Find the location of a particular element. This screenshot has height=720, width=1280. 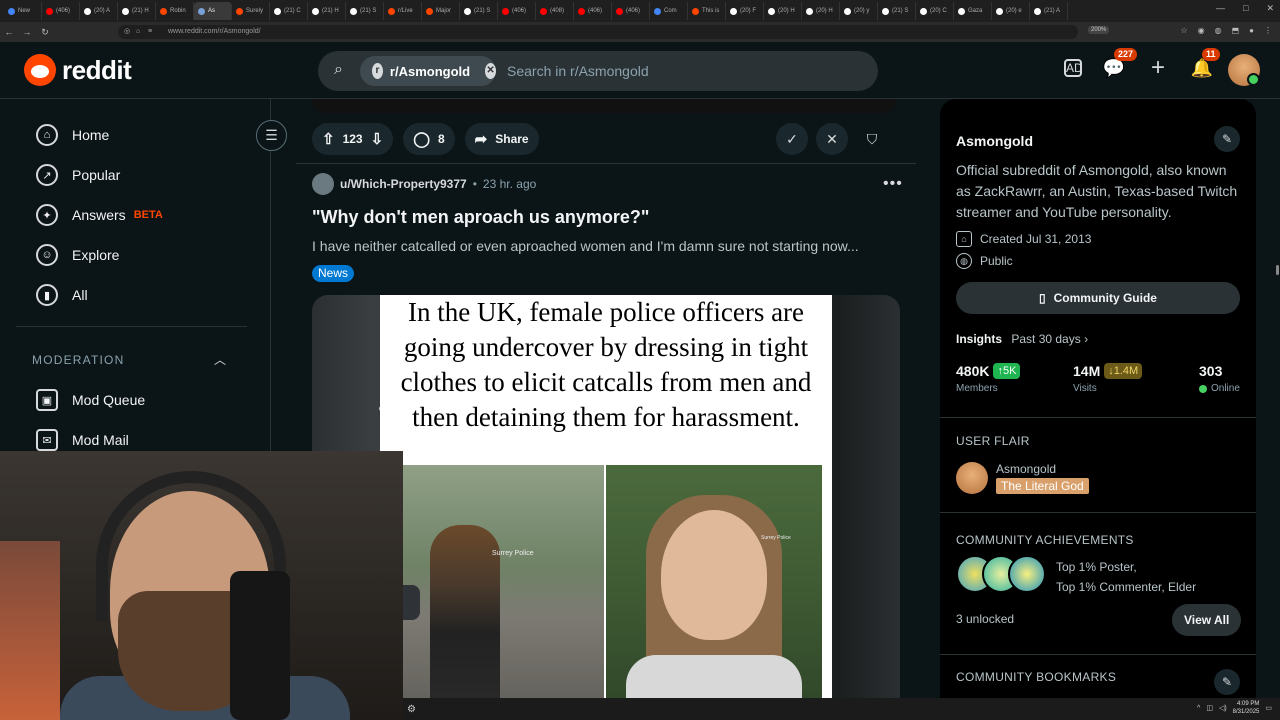

author-avatar is located at coordinates (323, 184).